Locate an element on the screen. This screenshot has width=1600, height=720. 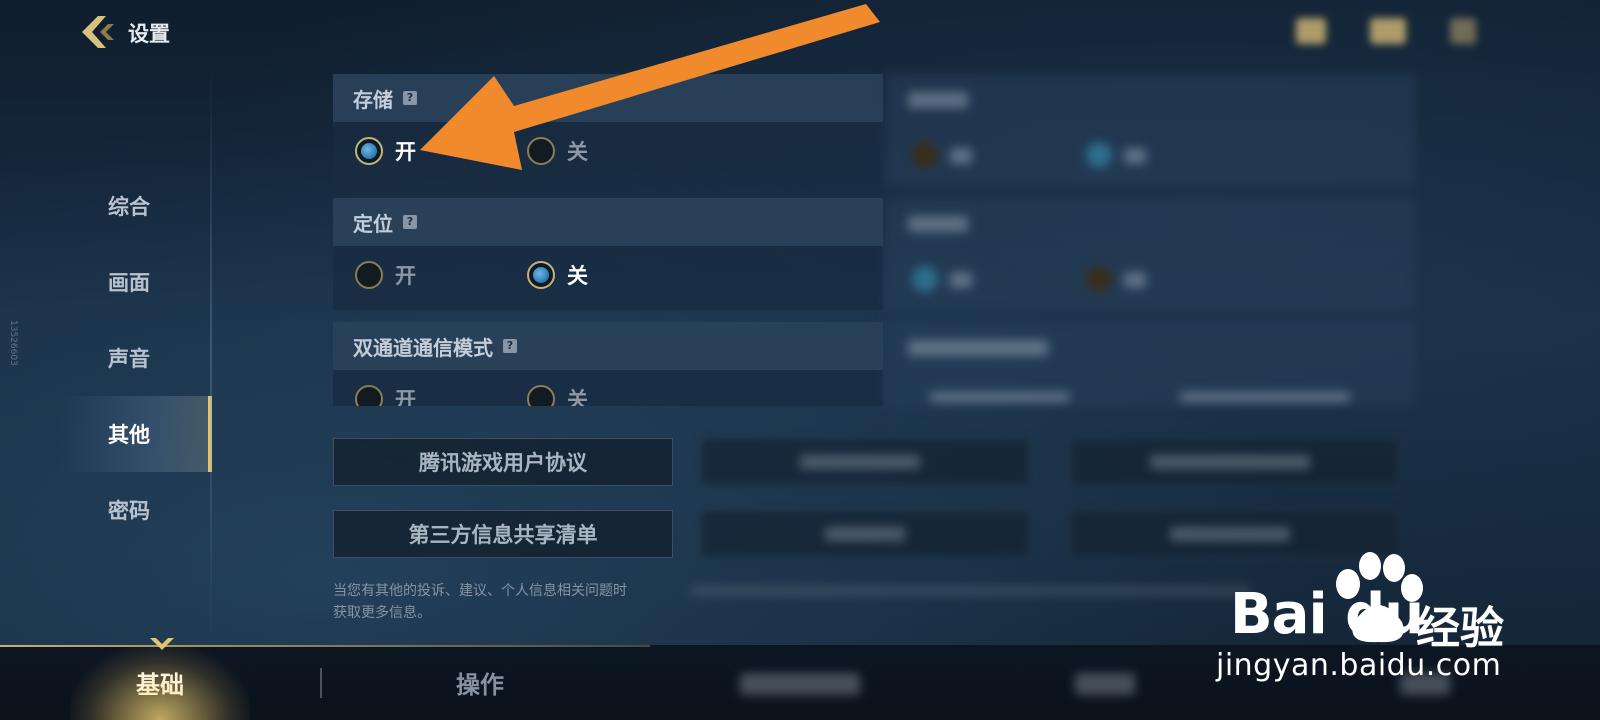
baidu-jingyan-watermark: Bai du 经验 jingyan.baidu.com is located at coordinates (1388, 622).